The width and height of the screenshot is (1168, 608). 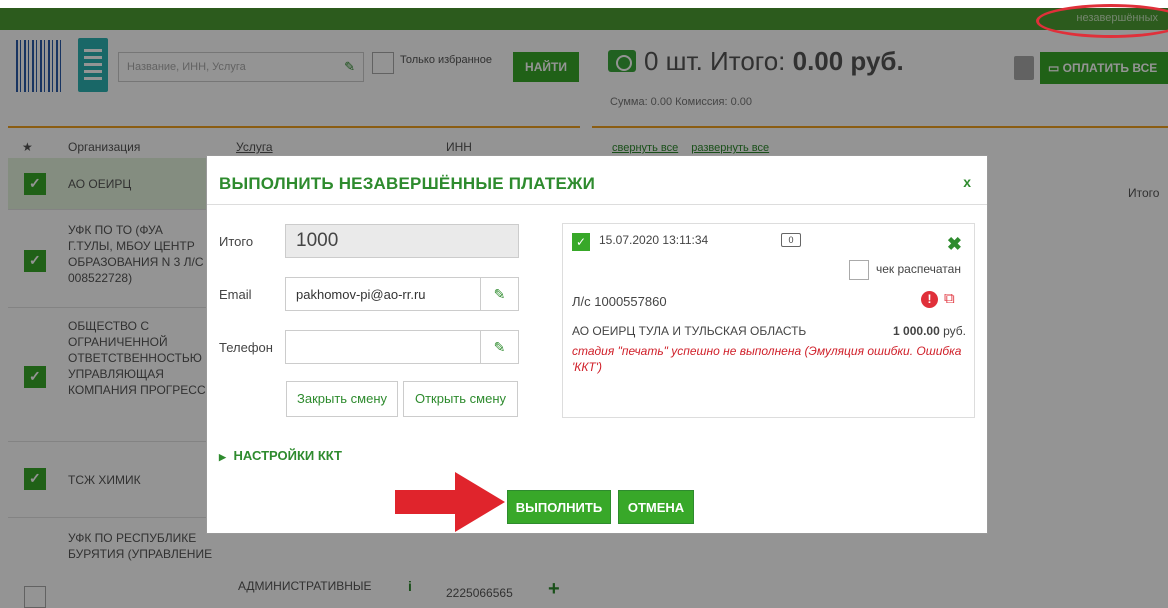 I want to click on payment-amount-value: 1 000.00, so click(x=916, y=331).